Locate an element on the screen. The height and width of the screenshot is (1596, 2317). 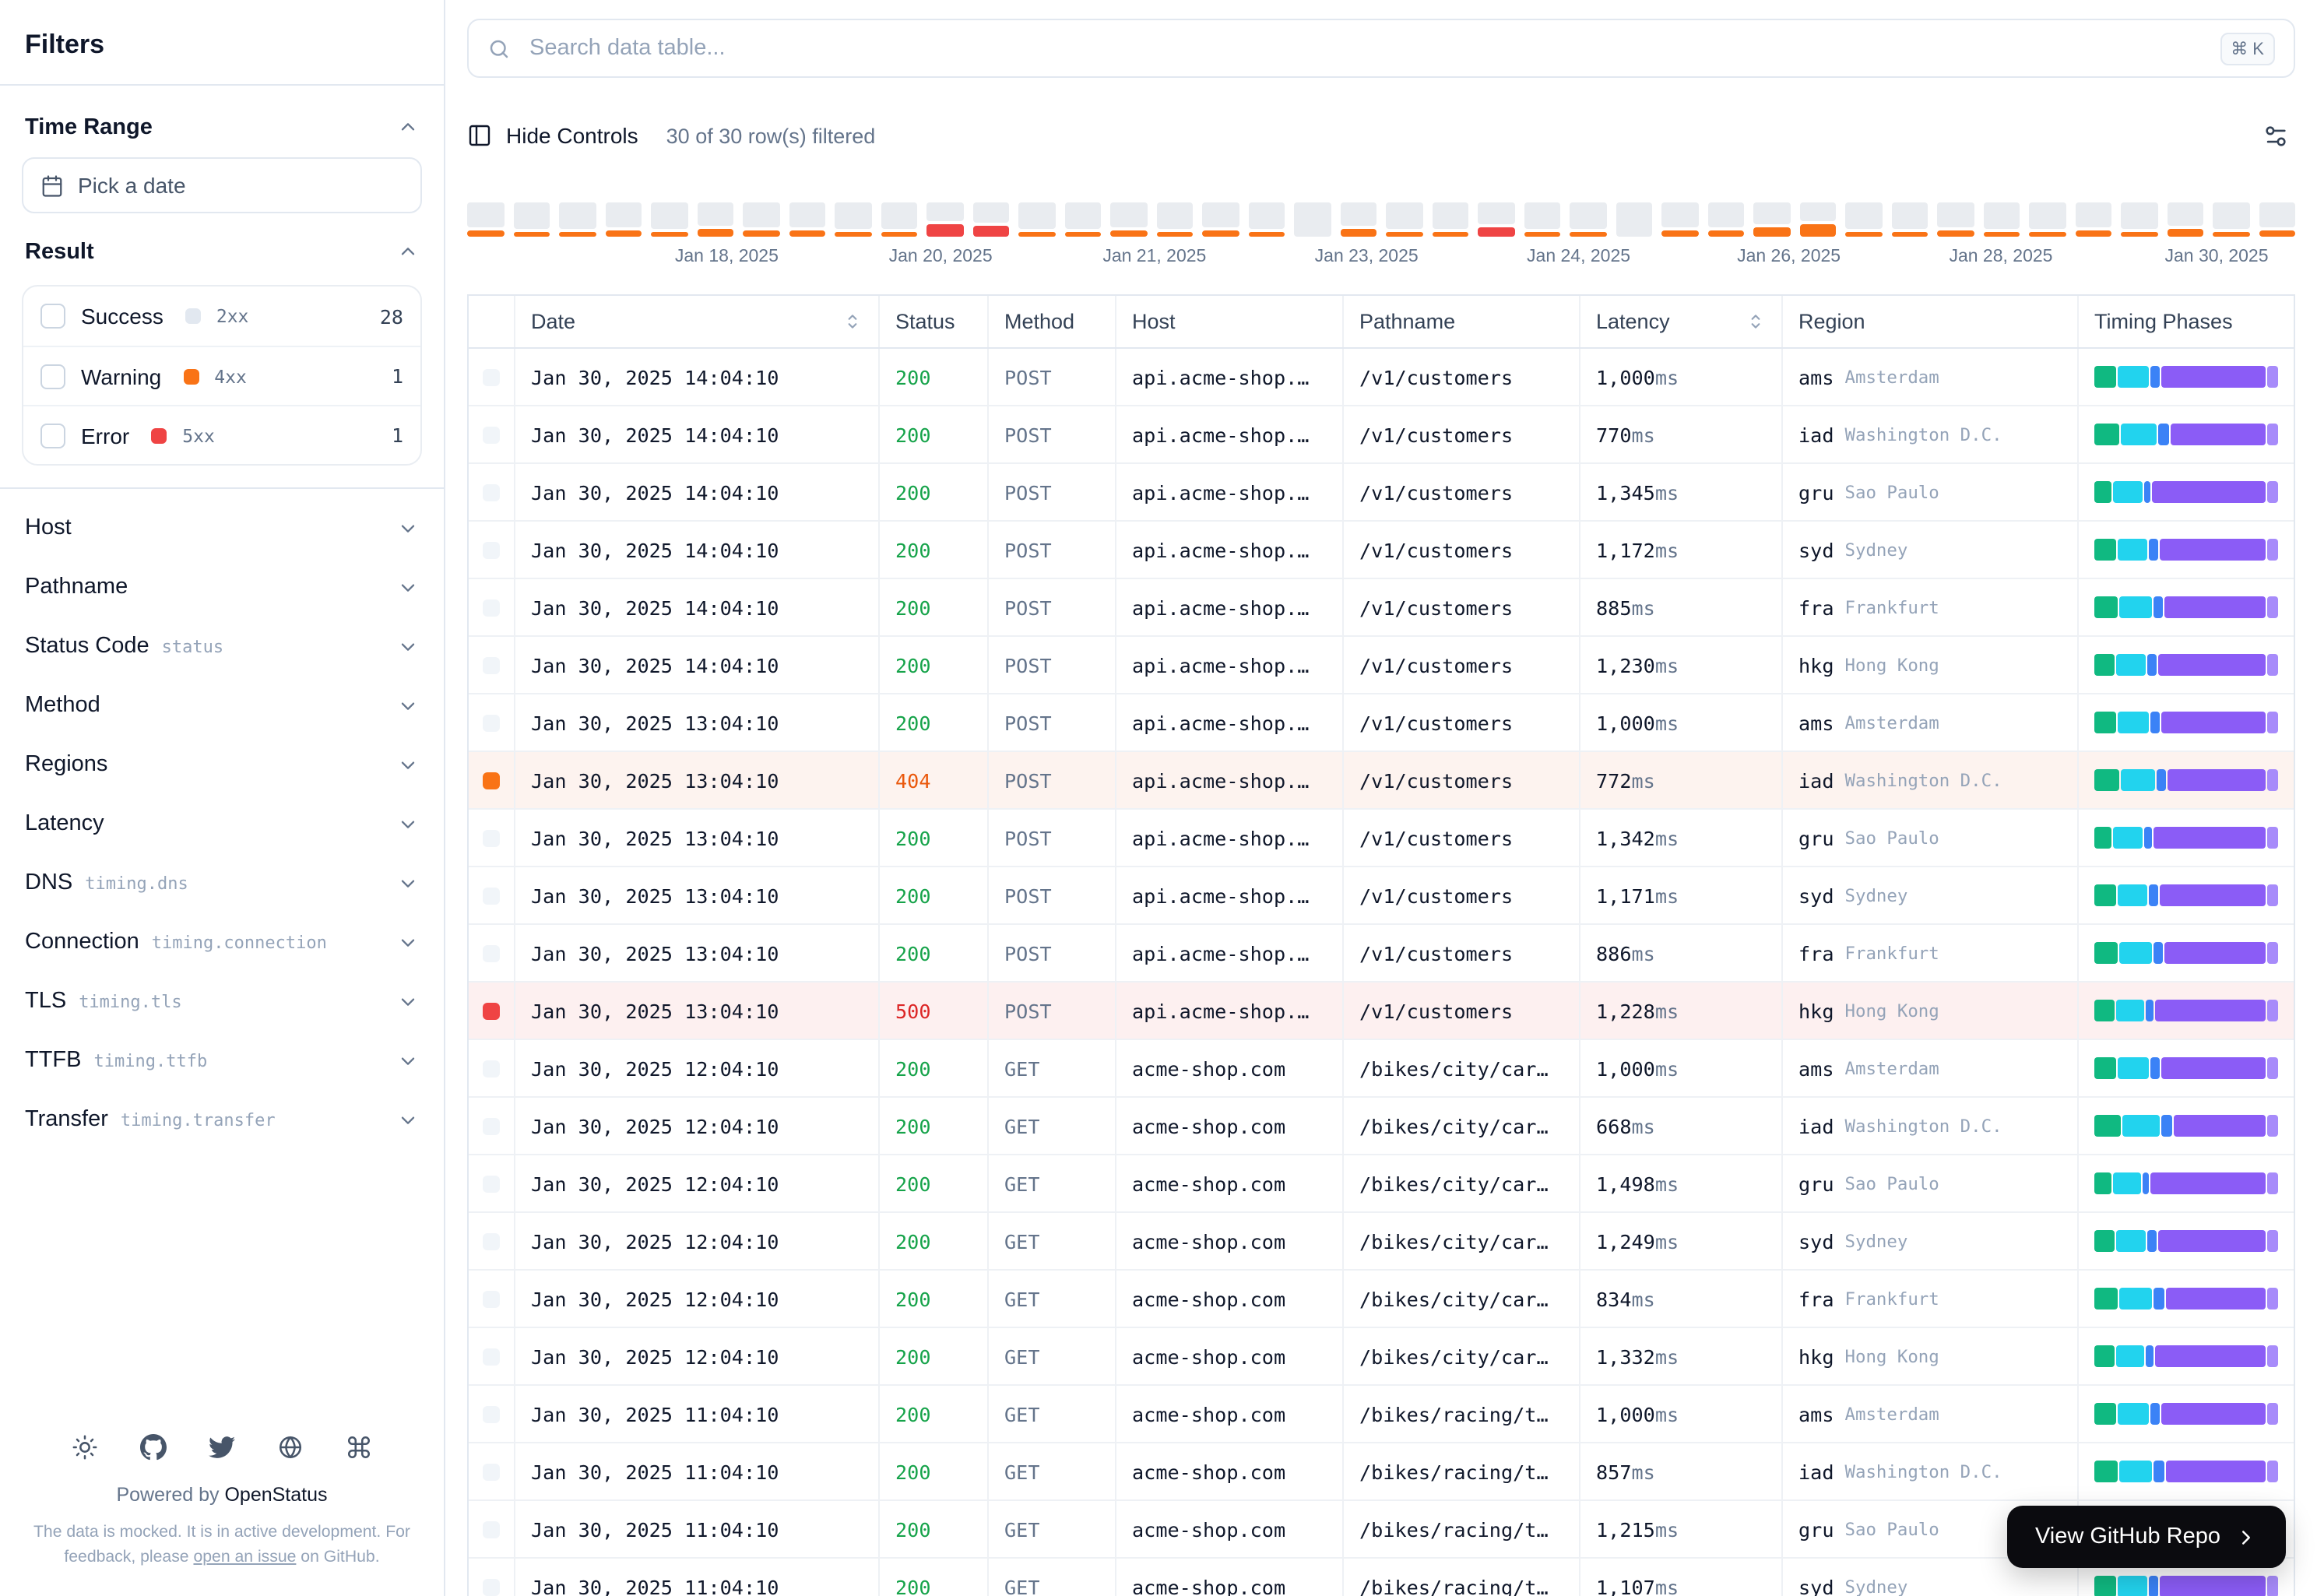
filter-section: Transfer timing.transfer is located at coordinates (222, 1119).